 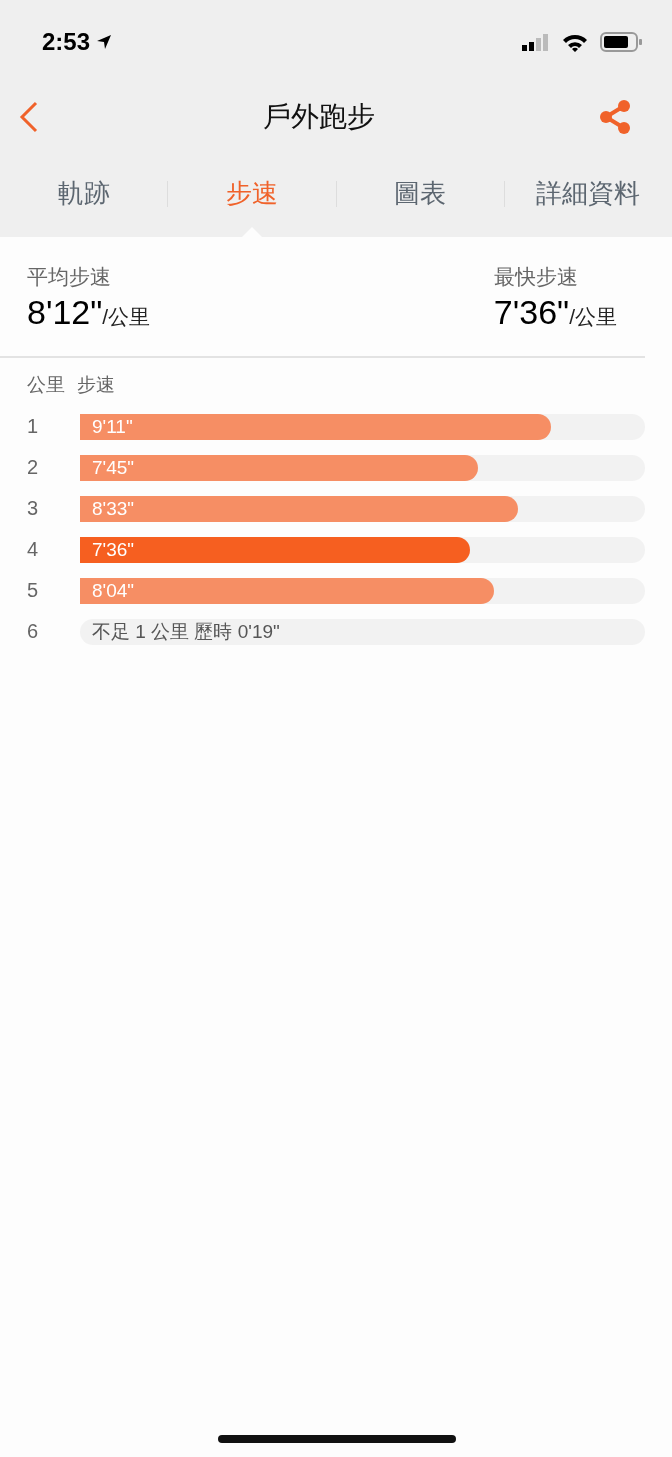 What do you see at coordinates (104, 42) in the screenshot?
I see `location-arrow-icon` at bounding box center [104, 42].